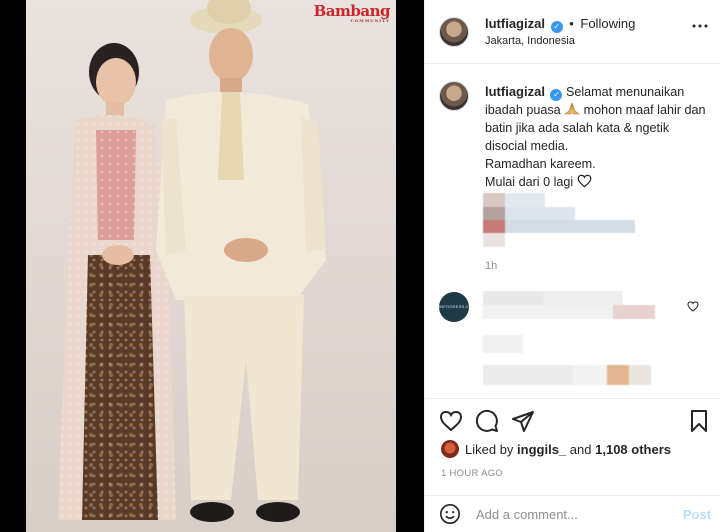 The height and width of the screenshot is (532, 720). What do you see at coordinates (454, 96) in the screenshot?
I see `caption-author-avatar` at bounding box center [454, 96].